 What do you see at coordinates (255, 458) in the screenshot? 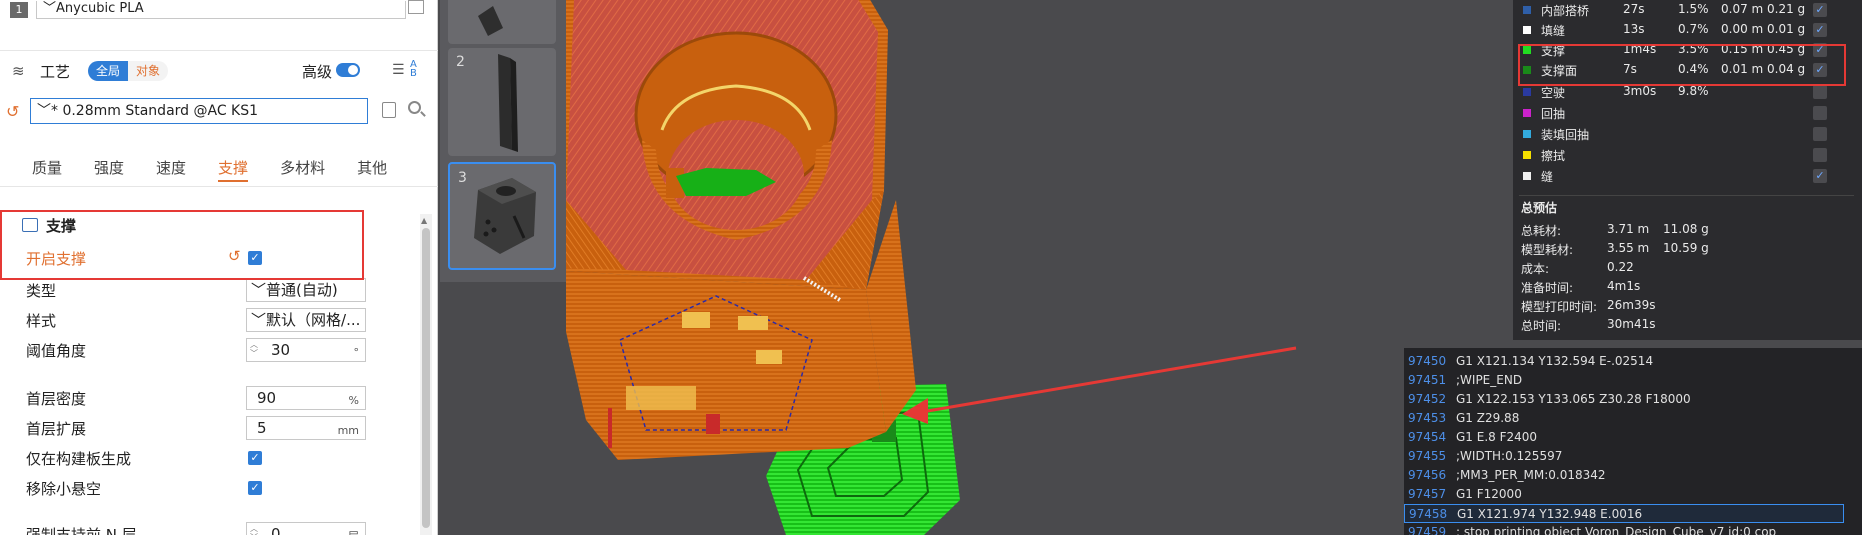
I see `on-build-plate-only-checkbox: ✓` at bounding box center [255, 458].